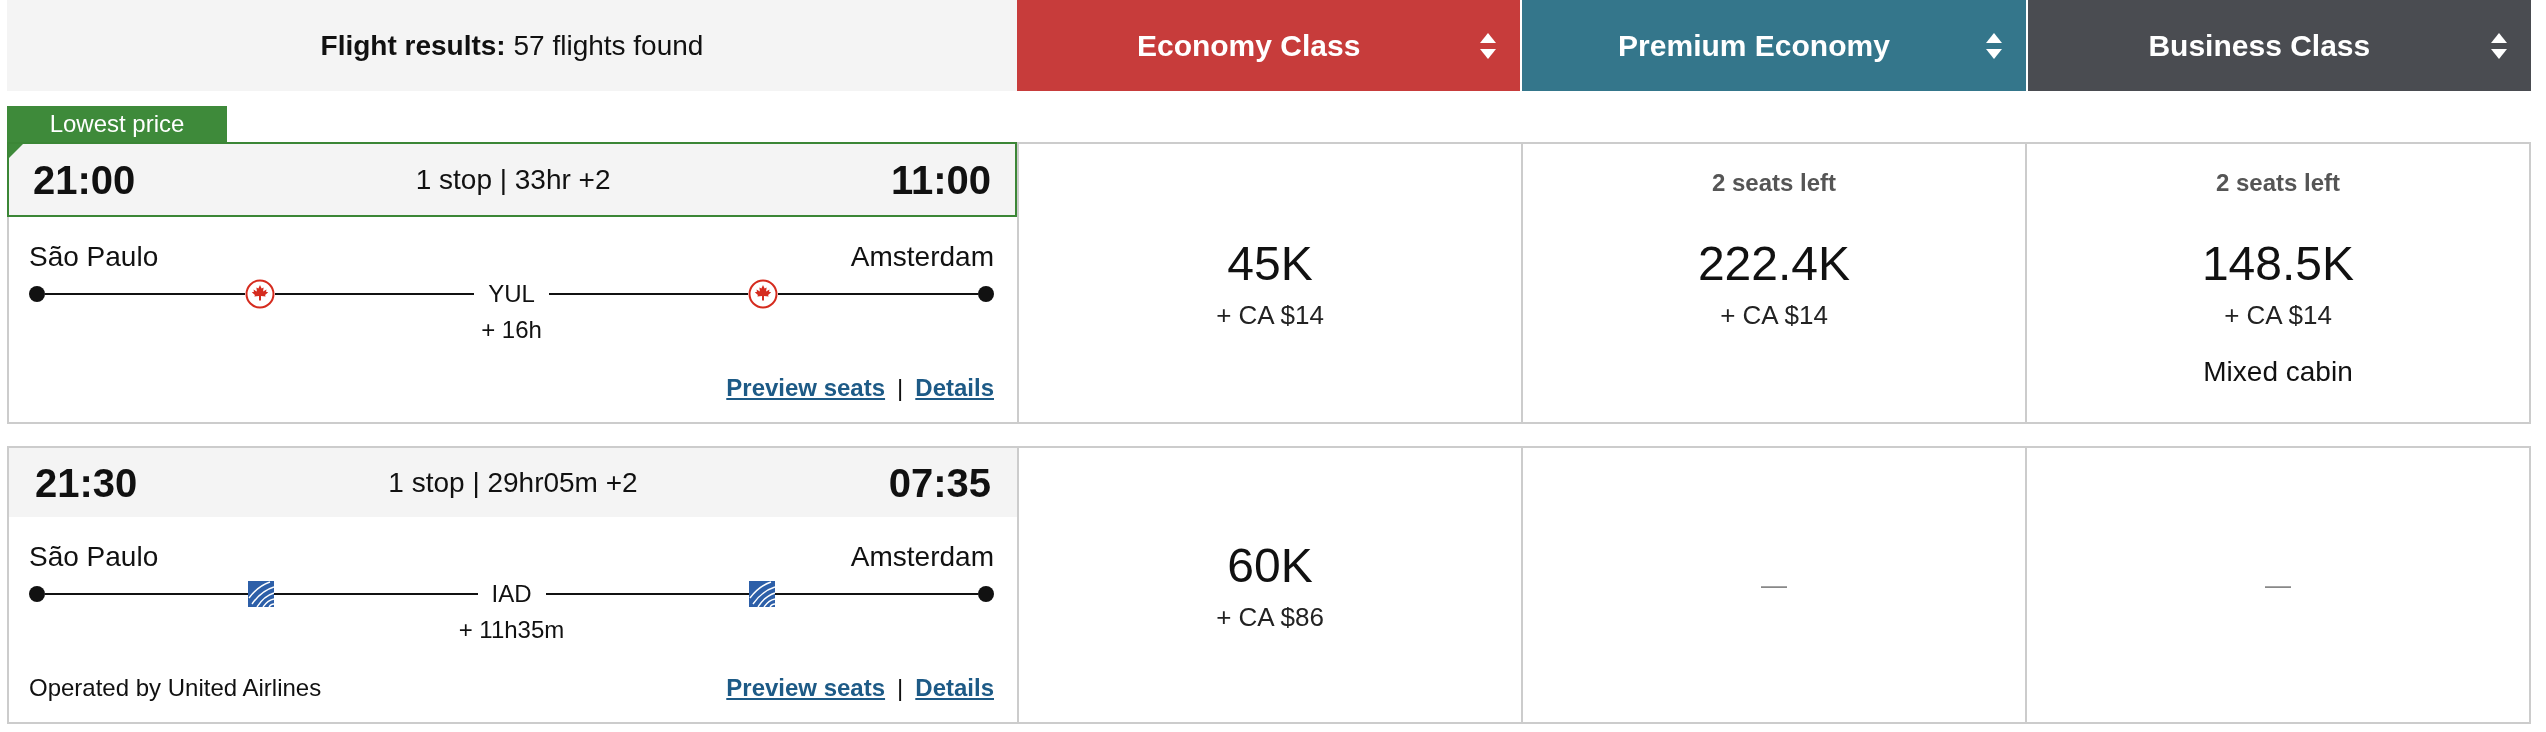 The image size is (2546, 732). I want to click on layover-duration: + 16h, so click(511, 330).